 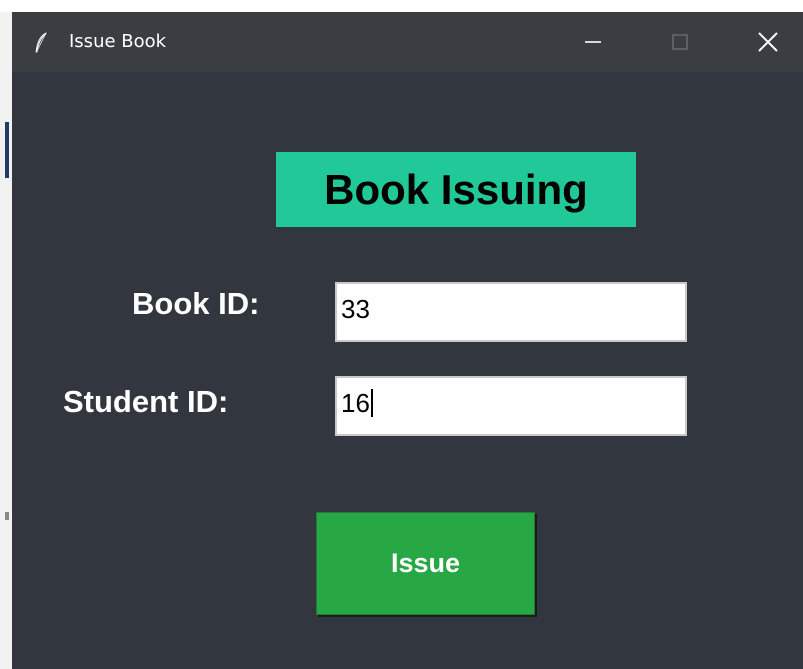 What do you see at coordinates (407, 42) in the screenshot?
I see `title-bar: Issue Book` at bounding box center [407, 42].